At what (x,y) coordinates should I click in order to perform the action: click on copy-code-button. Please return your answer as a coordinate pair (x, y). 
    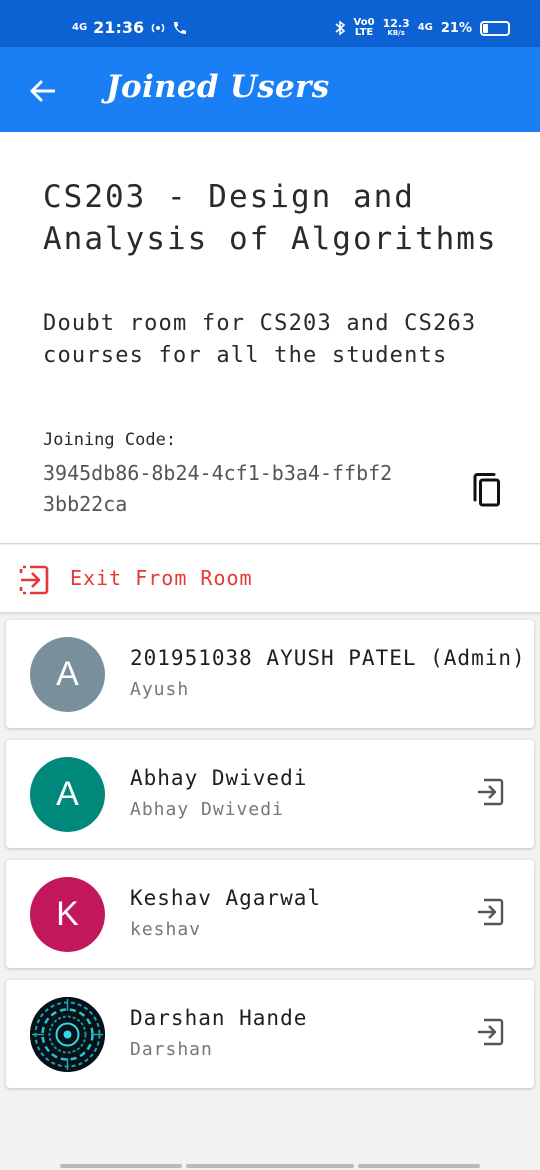
    Looking at the image, I should click on (486, 490).